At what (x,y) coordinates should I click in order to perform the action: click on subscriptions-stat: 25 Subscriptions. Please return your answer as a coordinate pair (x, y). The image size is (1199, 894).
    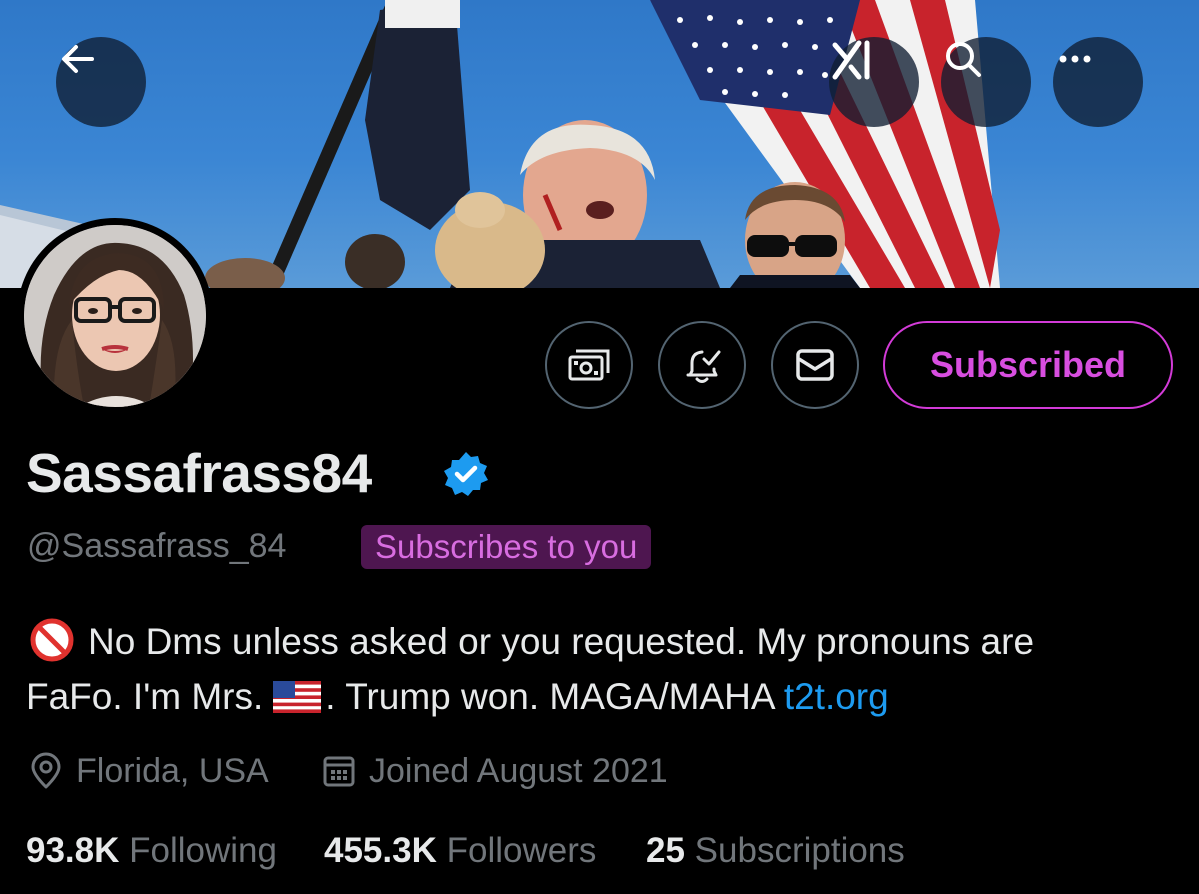
    Looking at the image, I should click on (775, 851).